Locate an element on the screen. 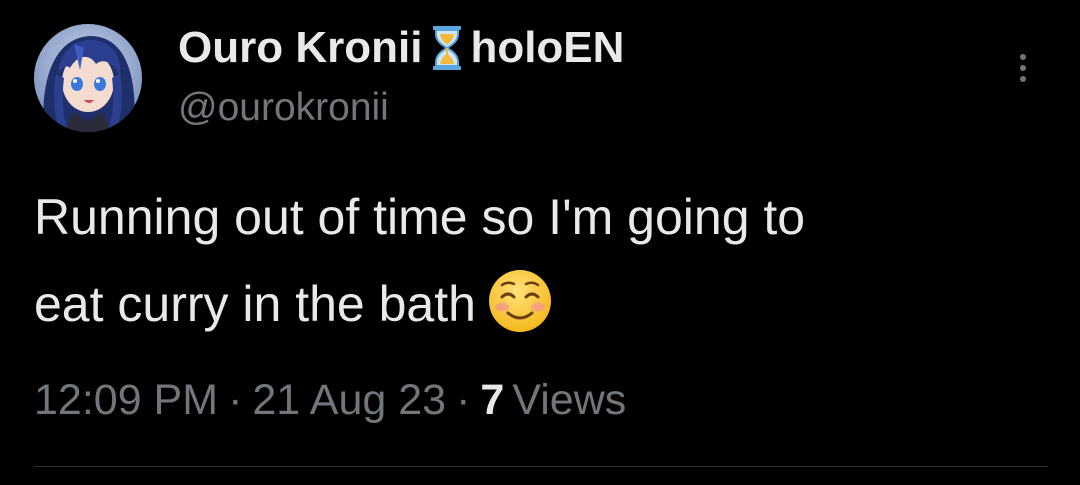 This screenshot has height=485, width=1080. divider is located at coordinates (541, 466).